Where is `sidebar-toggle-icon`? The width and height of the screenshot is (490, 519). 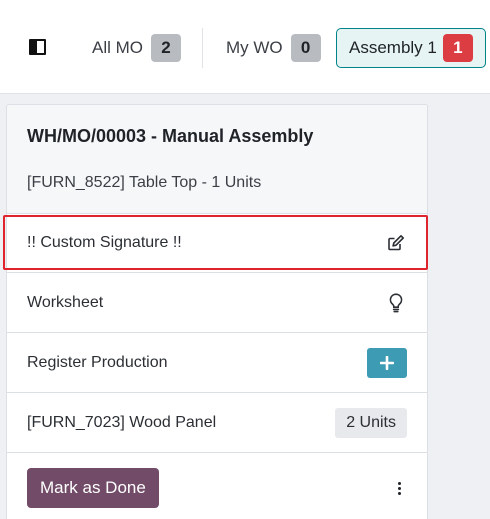 sidebar-toggle-icon is located at coordinates (37, 47).